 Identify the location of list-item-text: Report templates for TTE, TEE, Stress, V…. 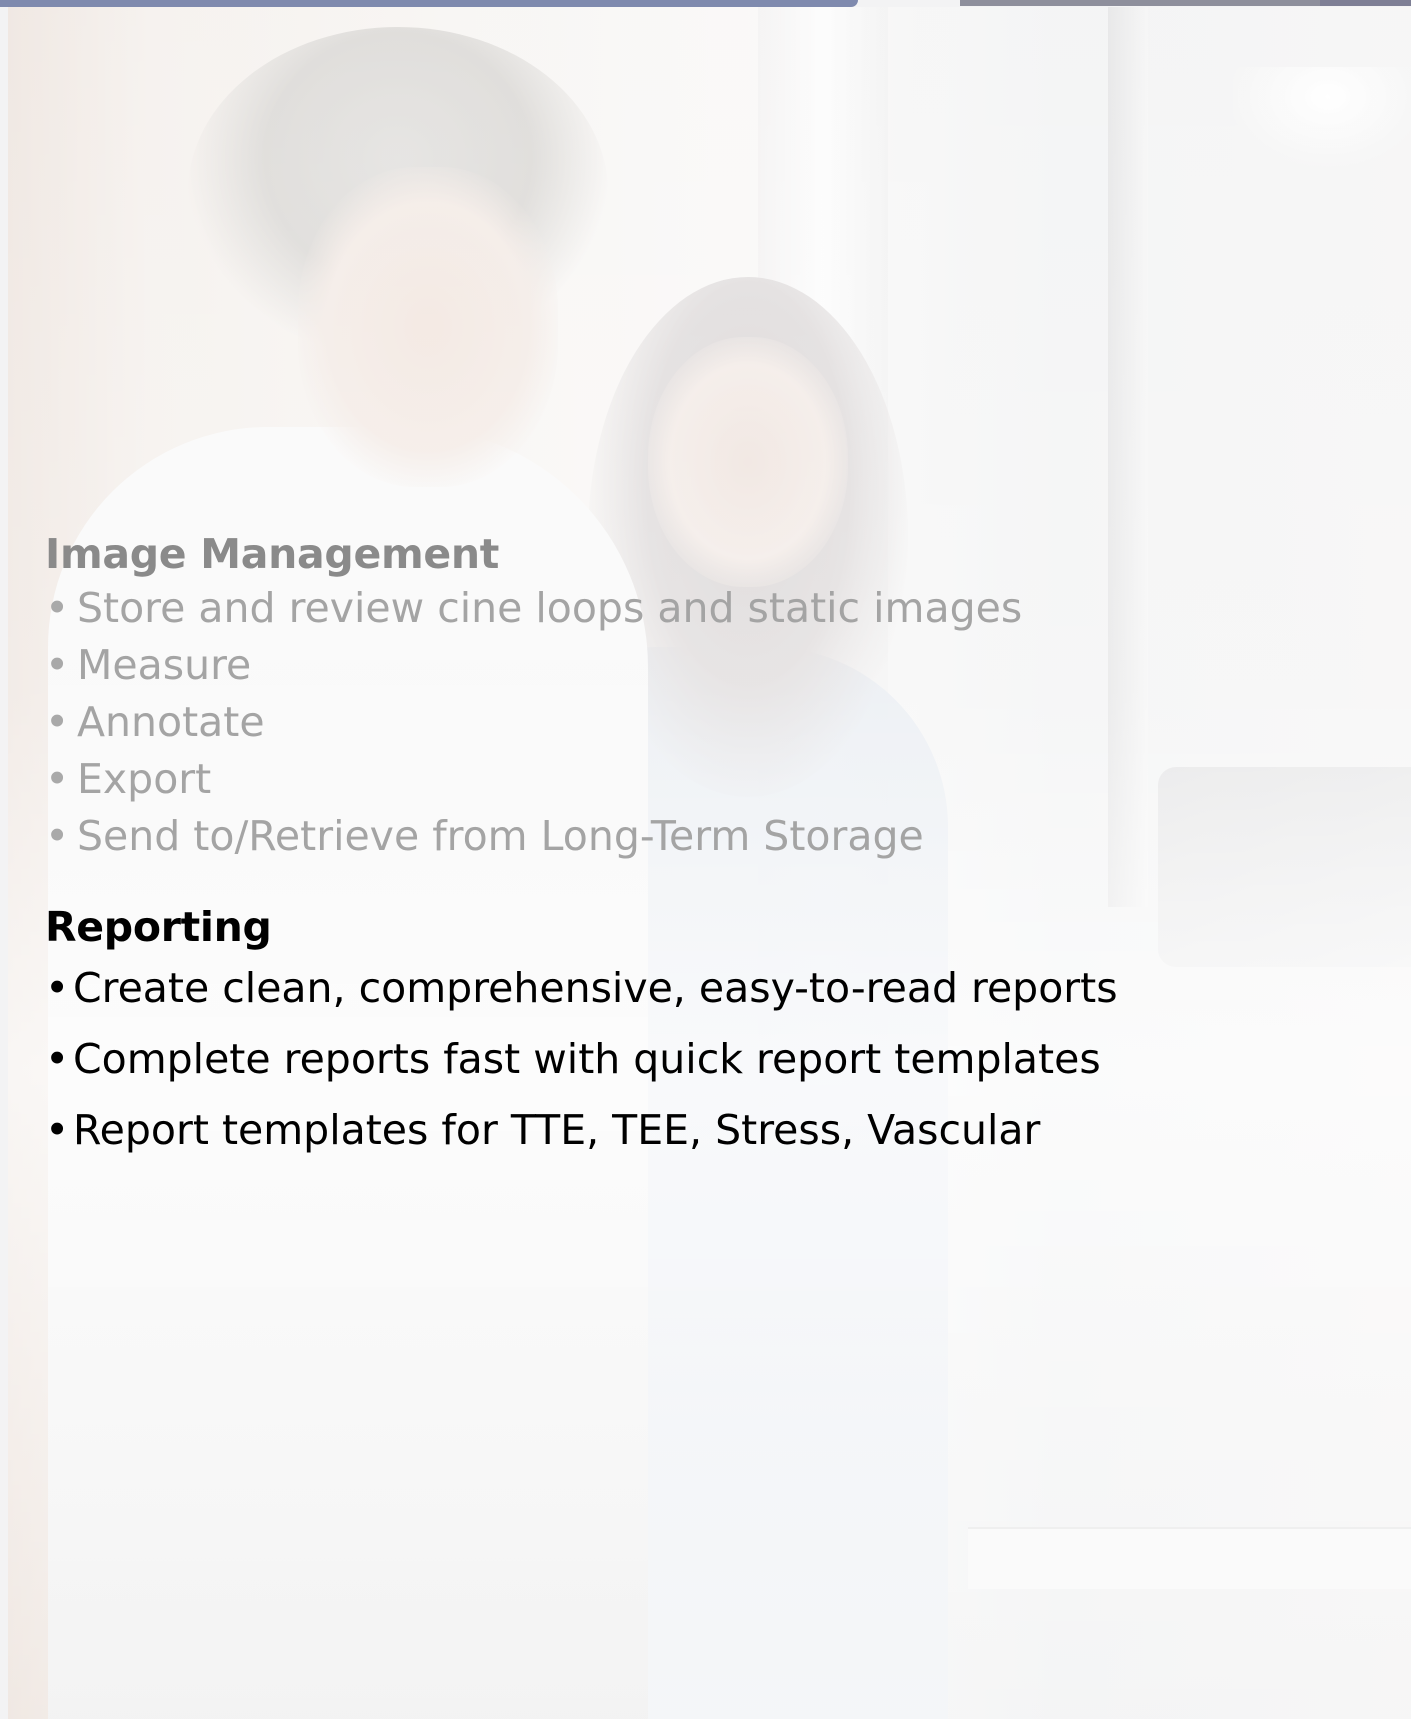
(557, 1130).